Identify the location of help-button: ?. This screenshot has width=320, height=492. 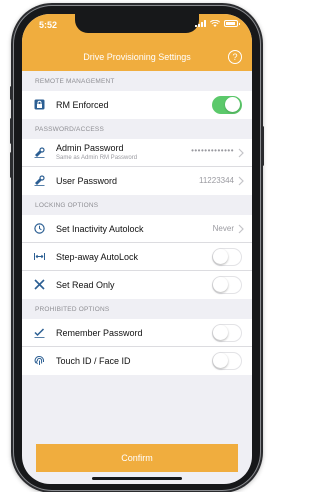
(235, 57).